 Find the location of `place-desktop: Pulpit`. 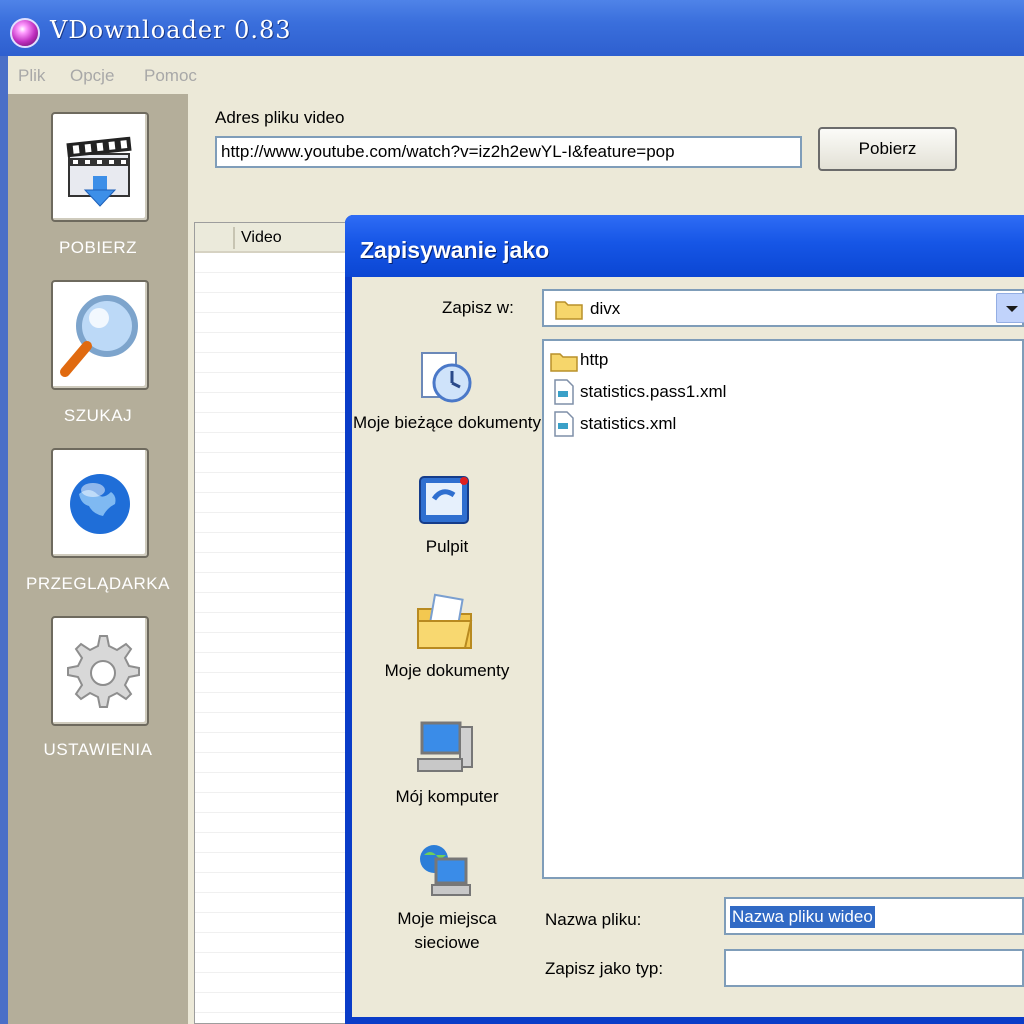

place-desktop: Pulpit is located at coordinates (447, 517).